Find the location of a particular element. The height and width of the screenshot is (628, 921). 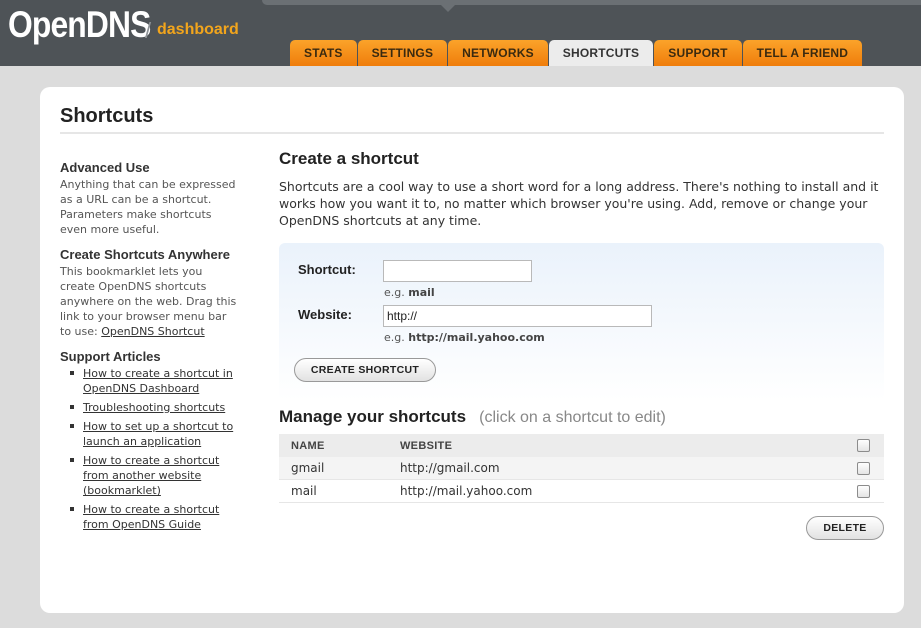

tab-shortcuts: SHORTCUTS is located at coordinates (601, 53).